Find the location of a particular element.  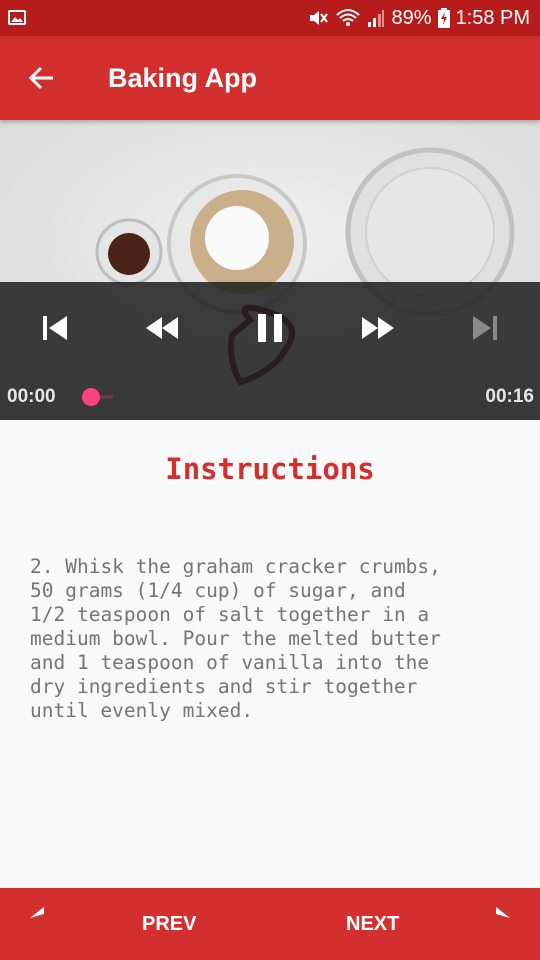

gallery-notification-icon is located at coordinates (17, 17).